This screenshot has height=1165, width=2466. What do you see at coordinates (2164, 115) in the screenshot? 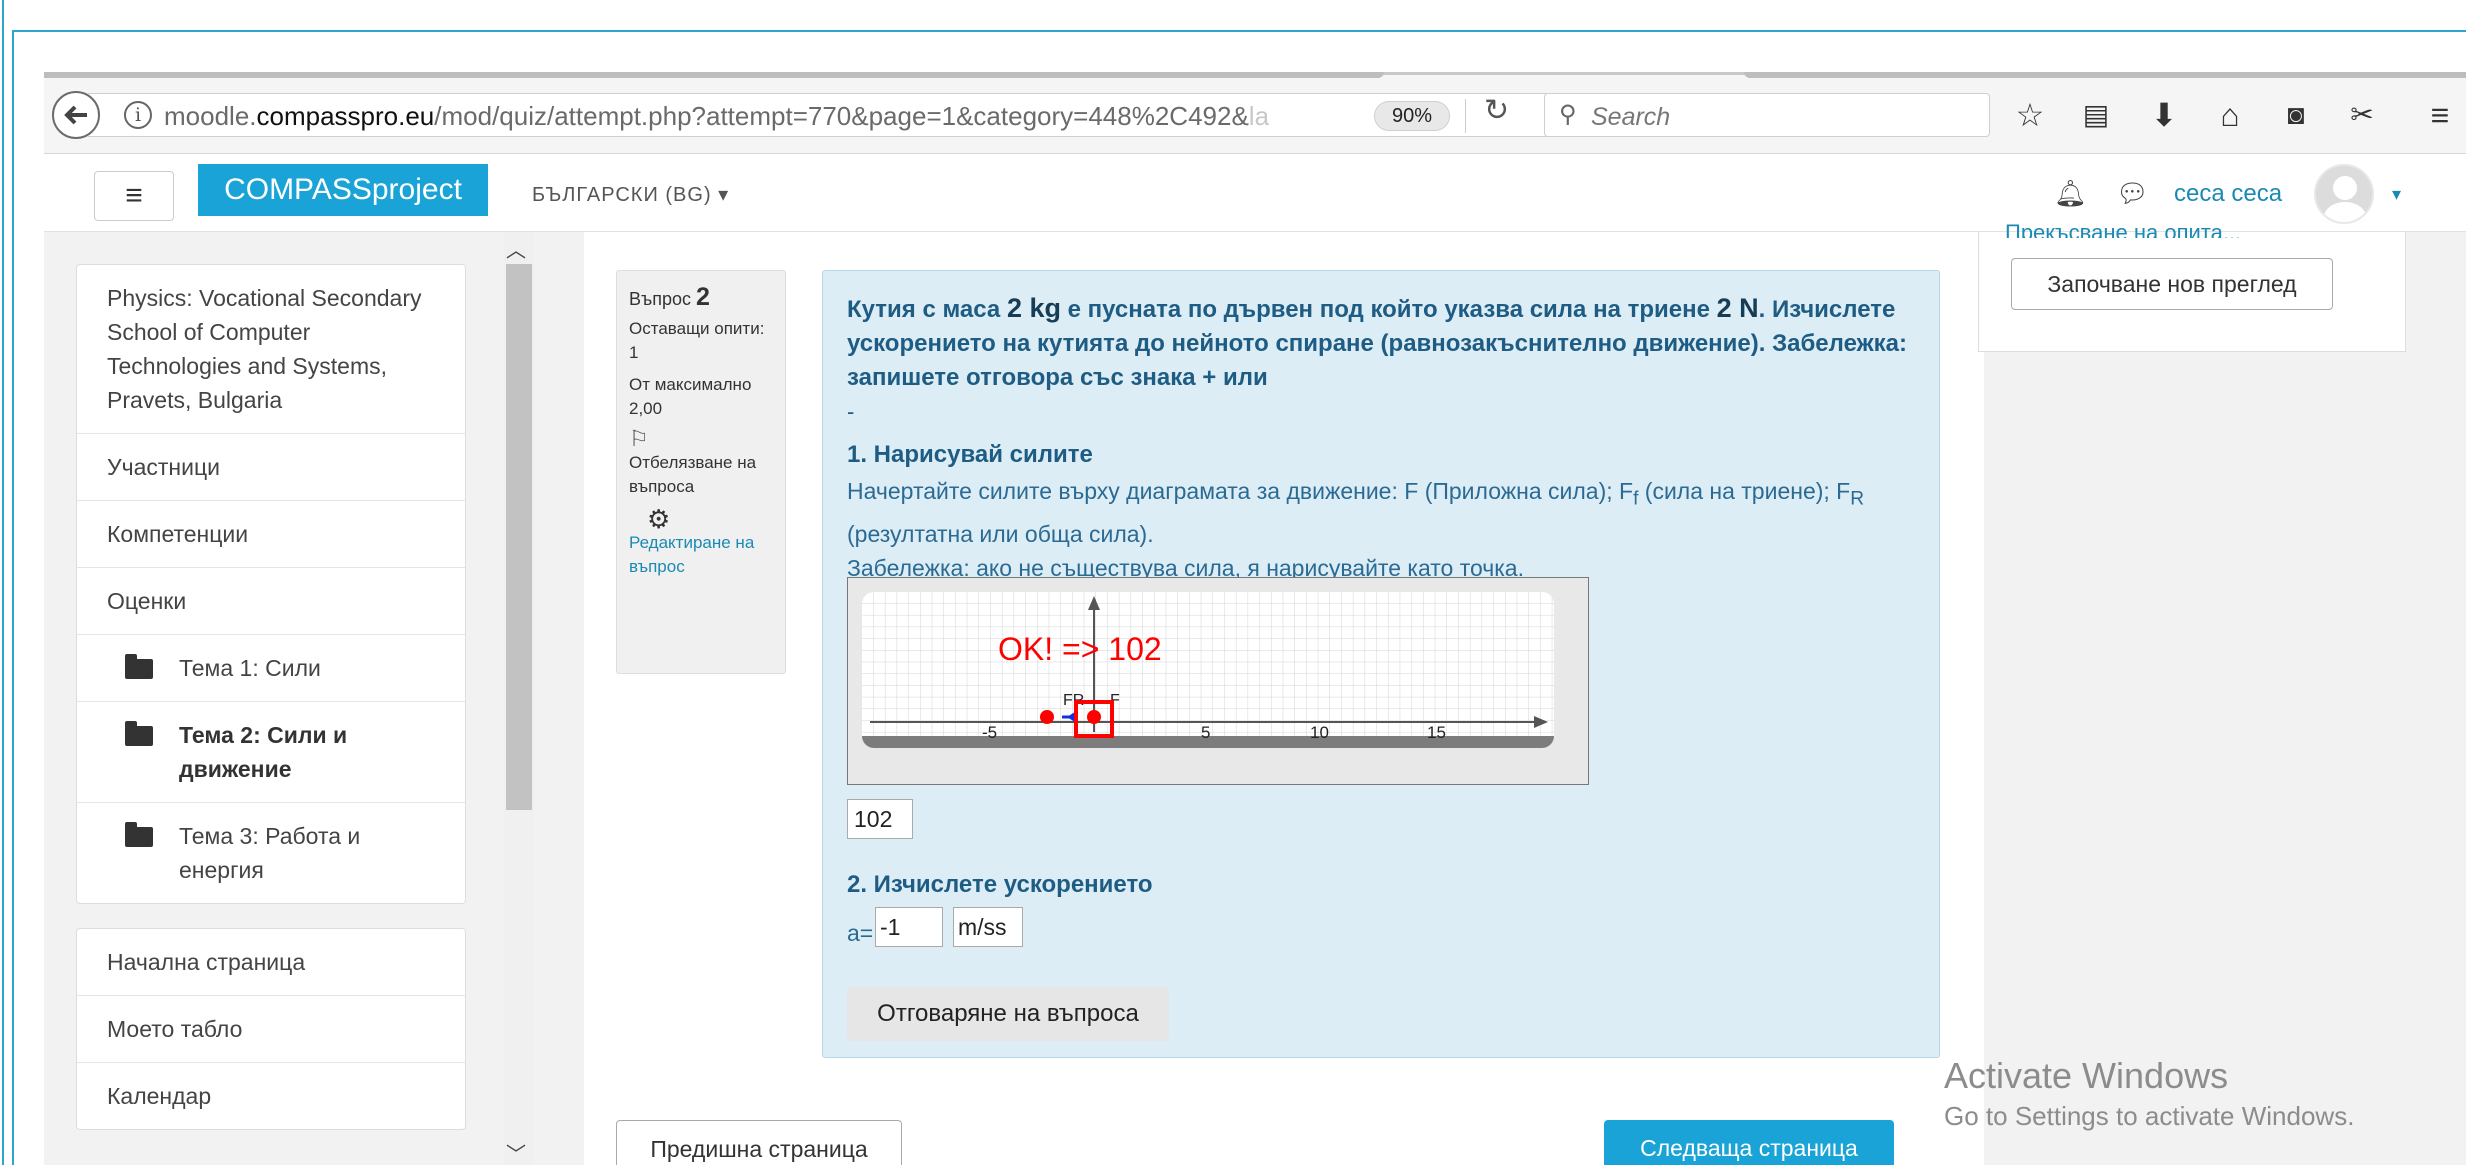
I see `download-icon: ⬇` at bounding box center [2164, 115].